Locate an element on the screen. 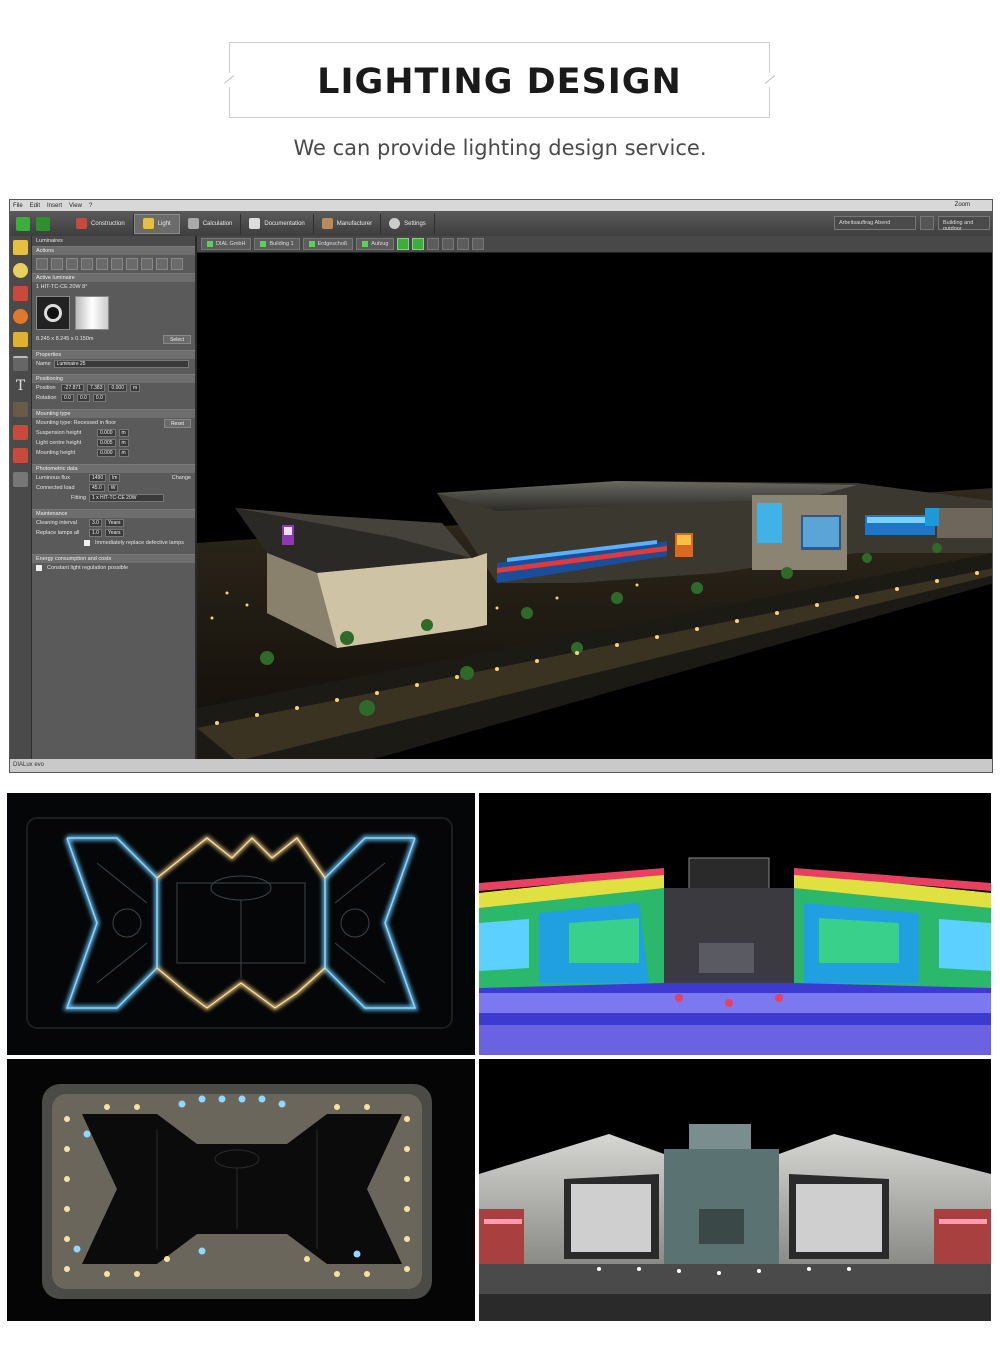 The width and height of the screenshot is (1000, 1372). layer-icon is located at coordinates (20, 339).